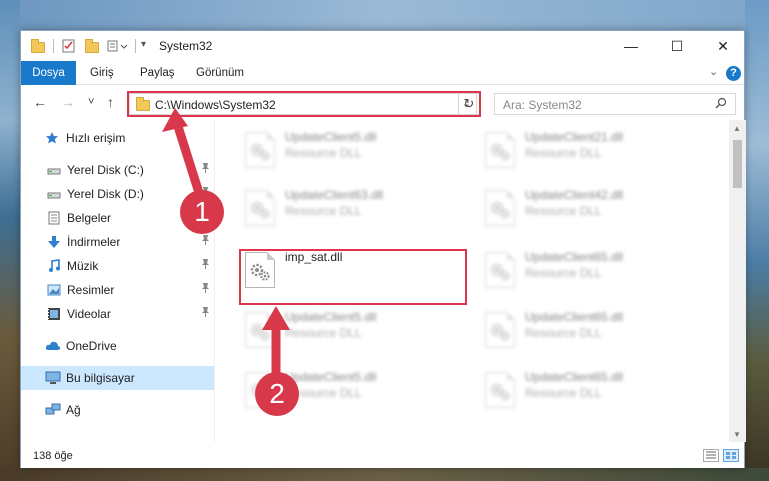 This screenshot has height=481, width=769. What do you see at coordinates (202, 212) in the screenshot?
I see `step-1-badge: 1` at bounding box center [202, 212].